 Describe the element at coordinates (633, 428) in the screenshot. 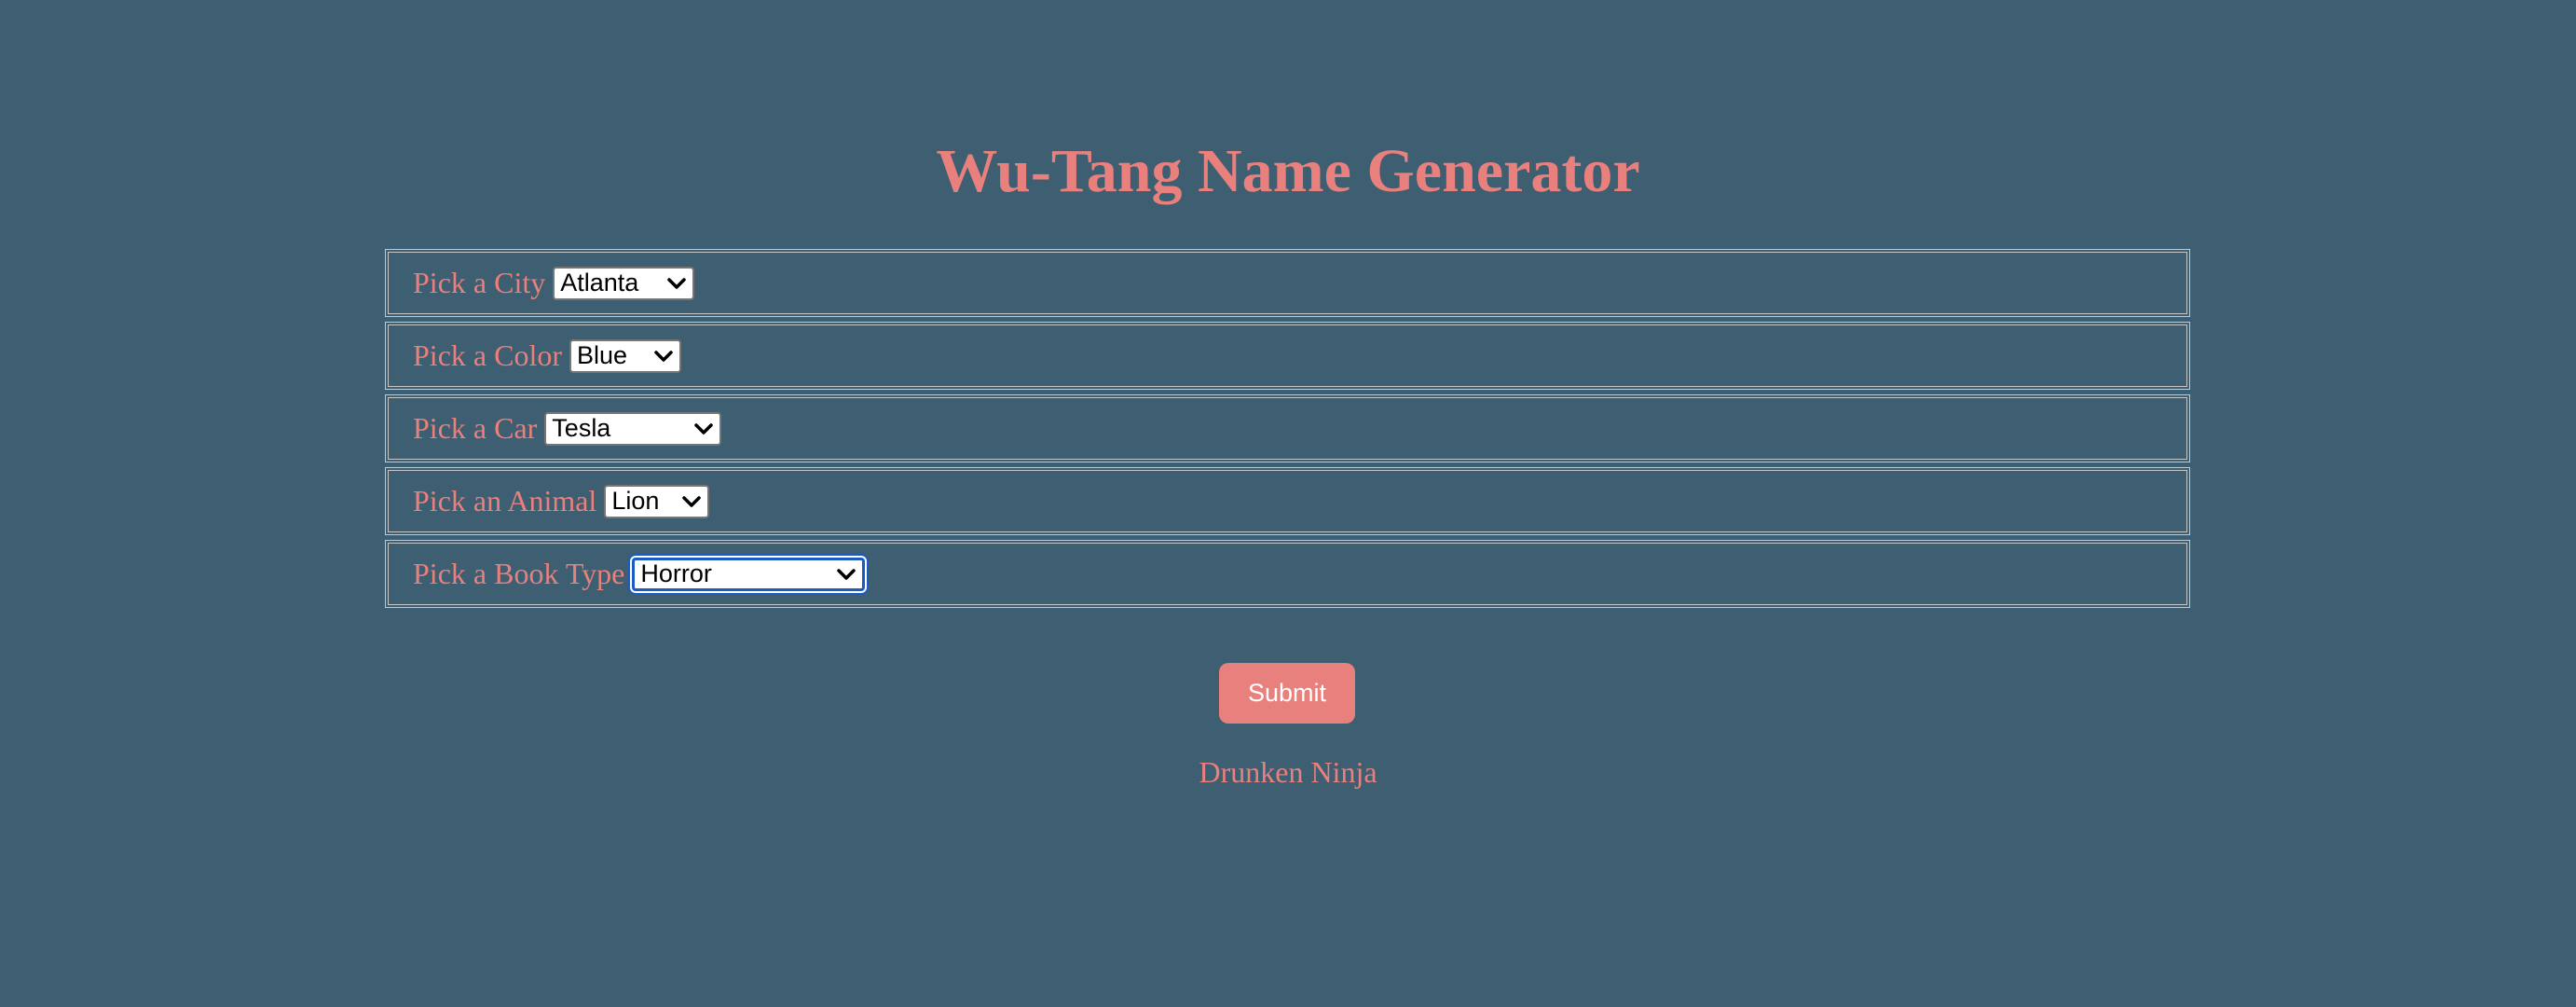

I see `car-select: Tesla` at that location.